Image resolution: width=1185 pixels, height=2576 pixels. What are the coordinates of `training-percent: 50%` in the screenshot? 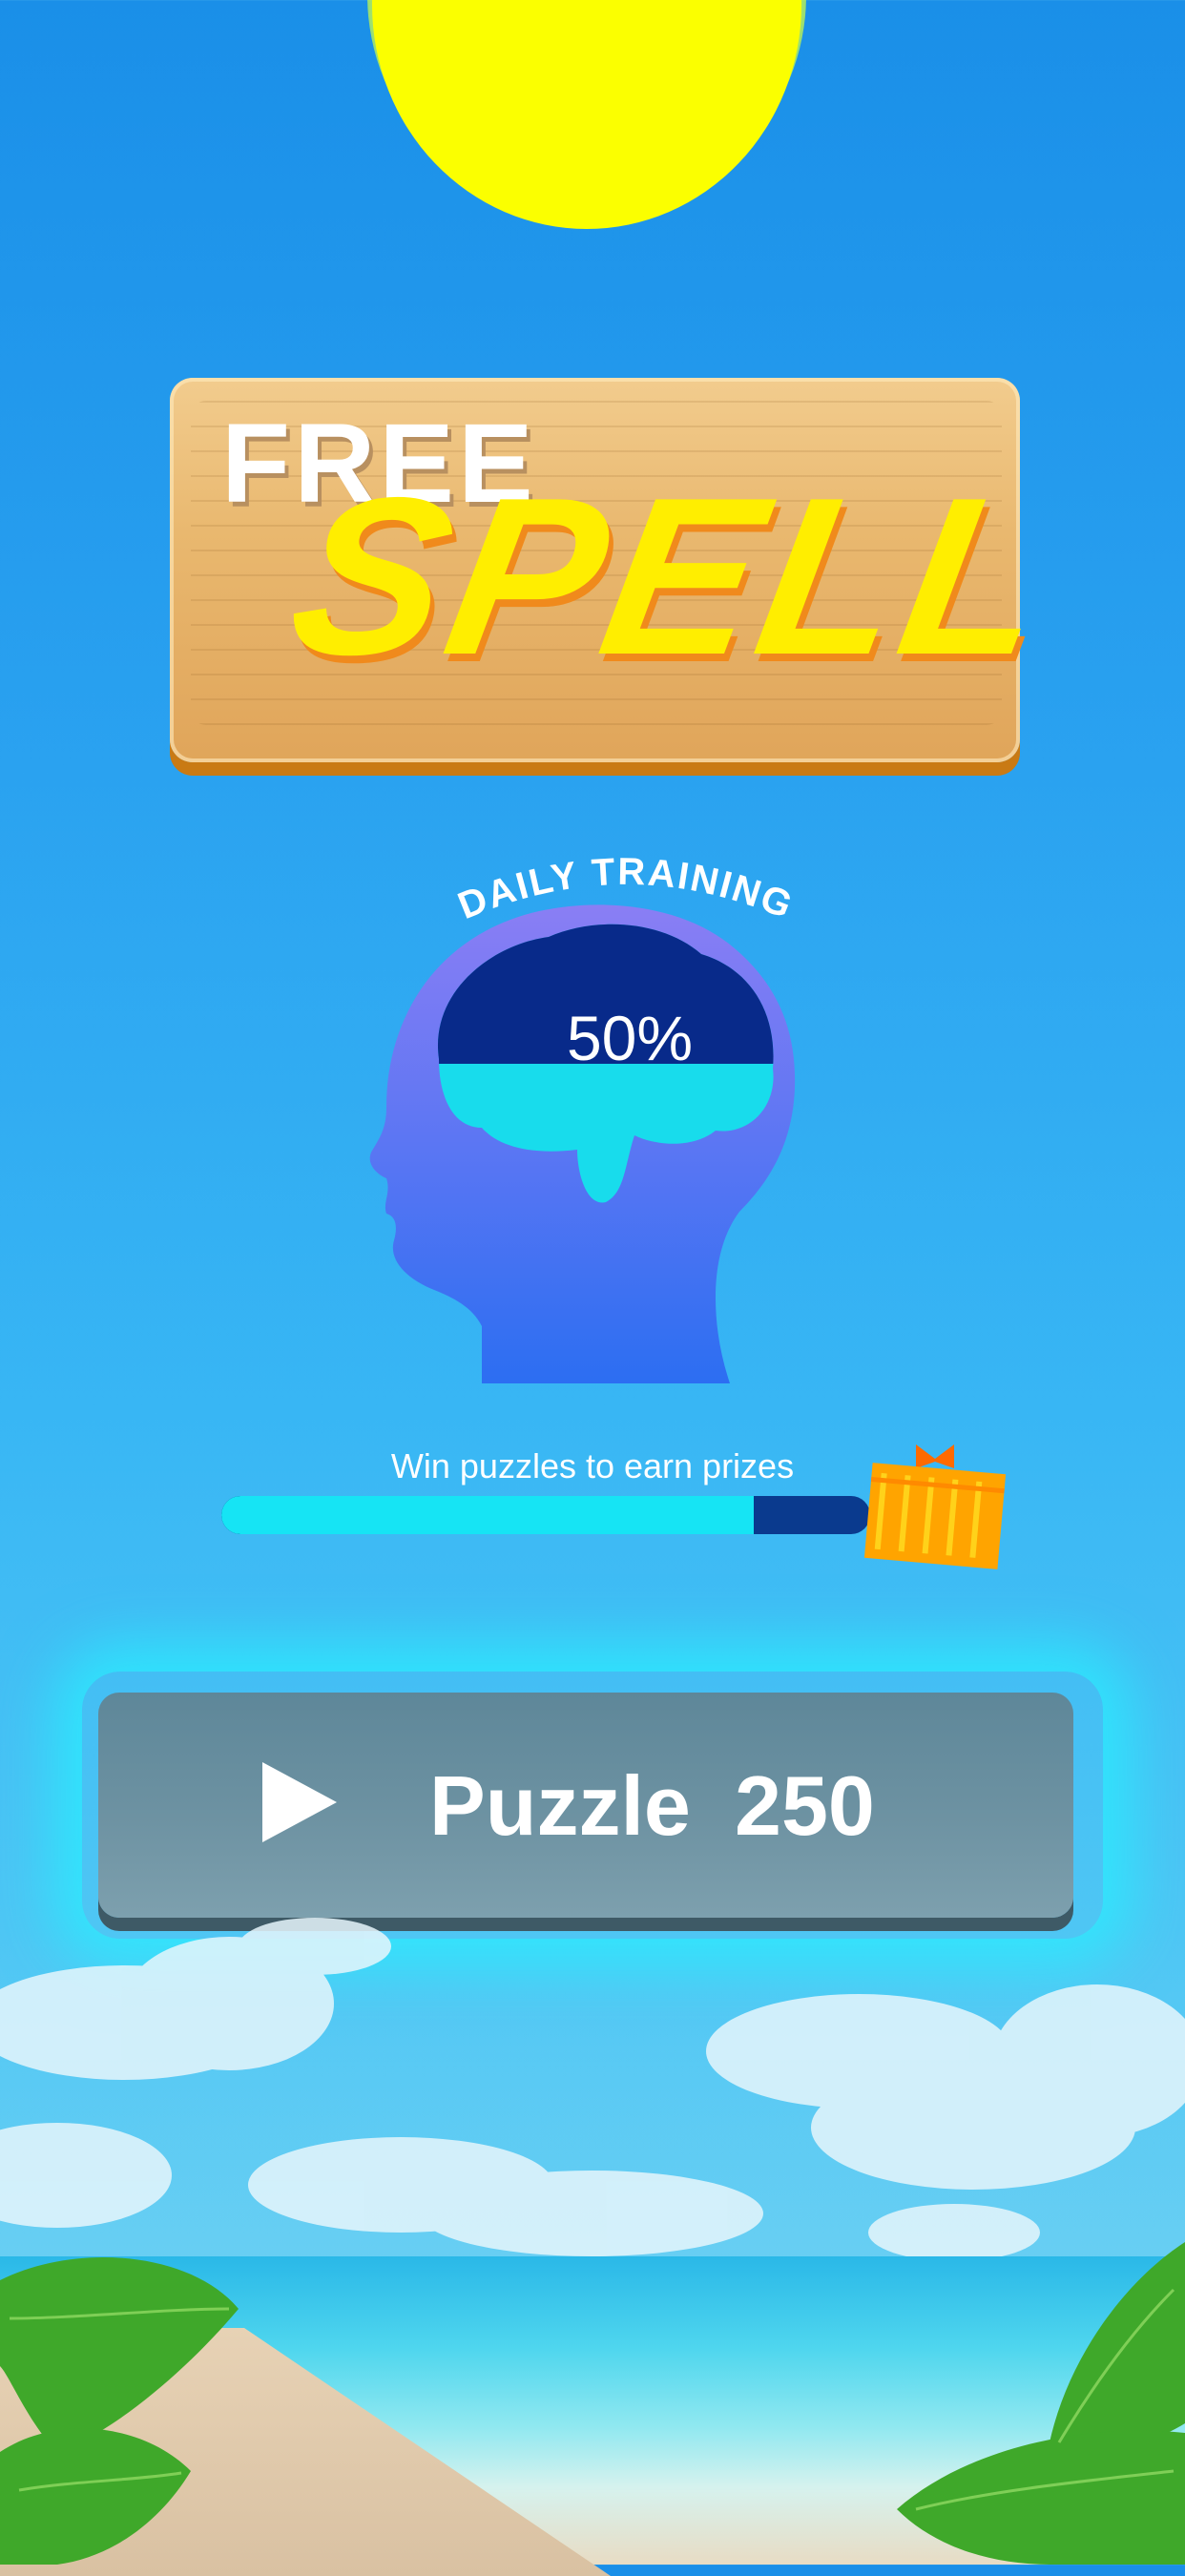 It's located at (630, 1038).